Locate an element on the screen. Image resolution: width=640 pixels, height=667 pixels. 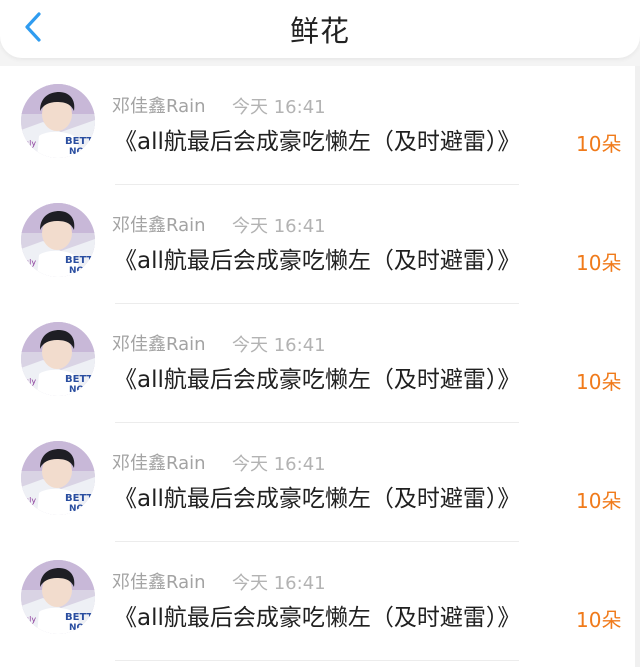
top-bar: 鲜花 is located at coordinates (320, 29).